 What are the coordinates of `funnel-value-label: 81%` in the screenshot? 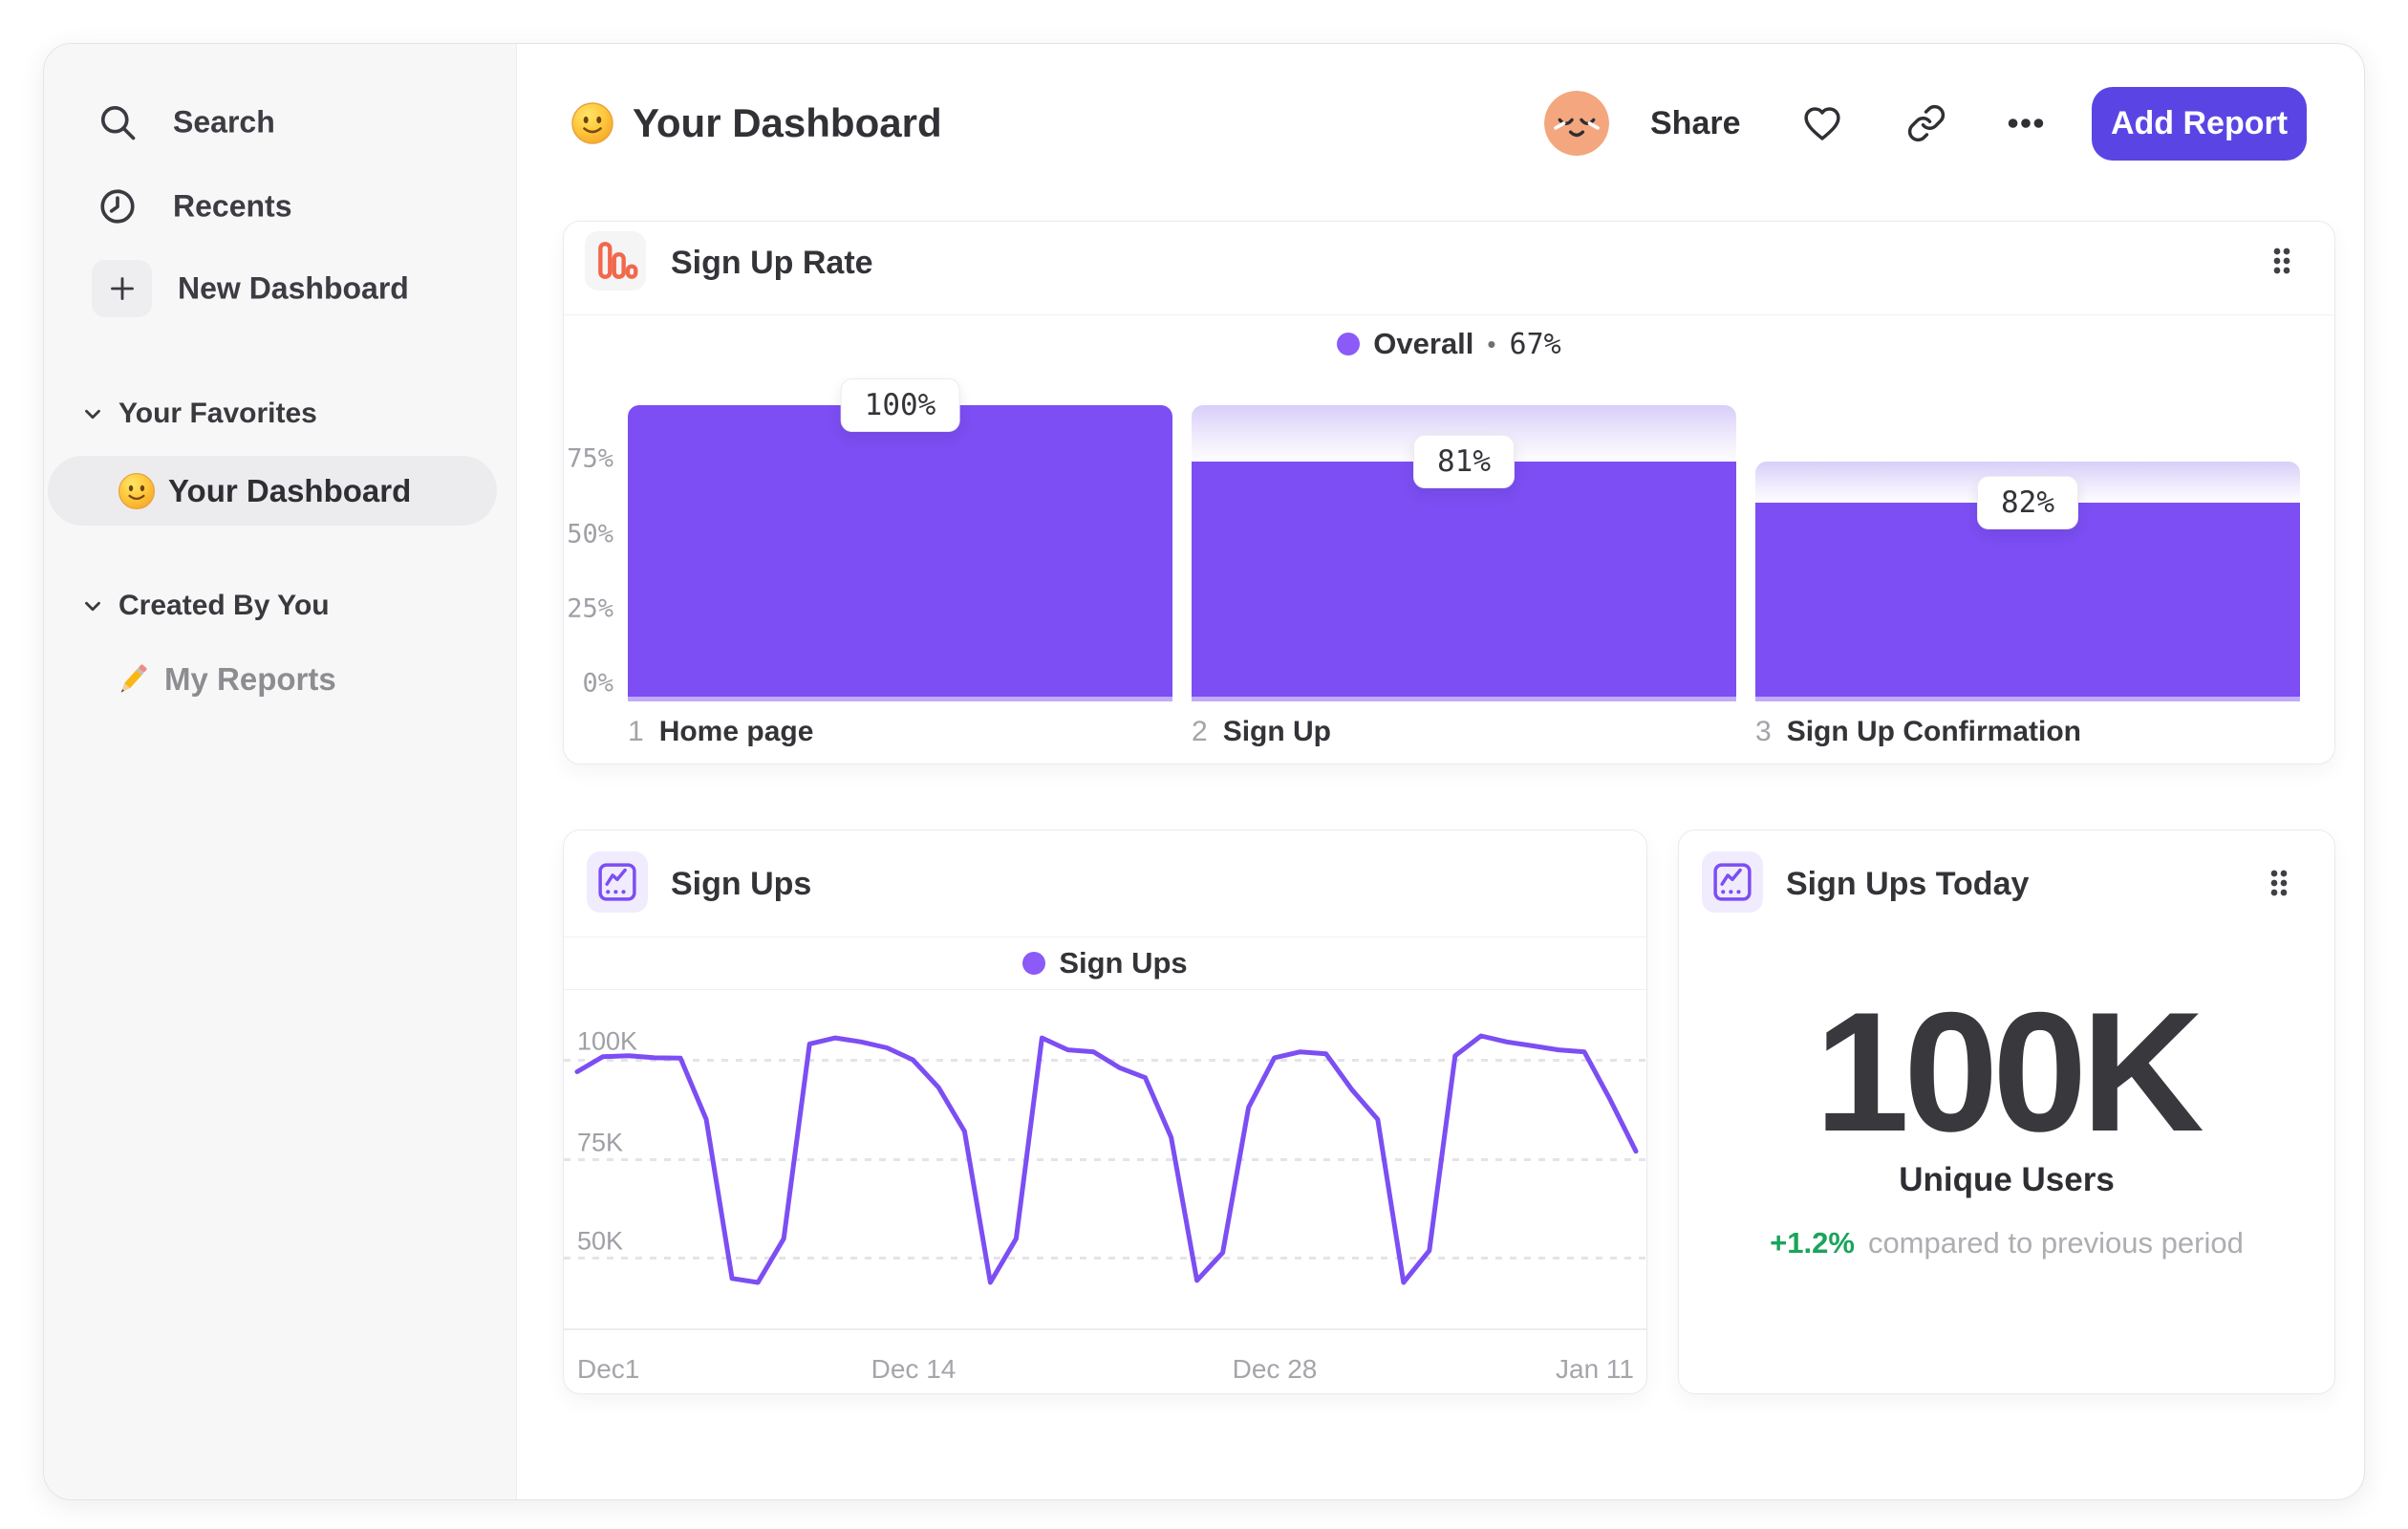 It's located at (1464, 461).